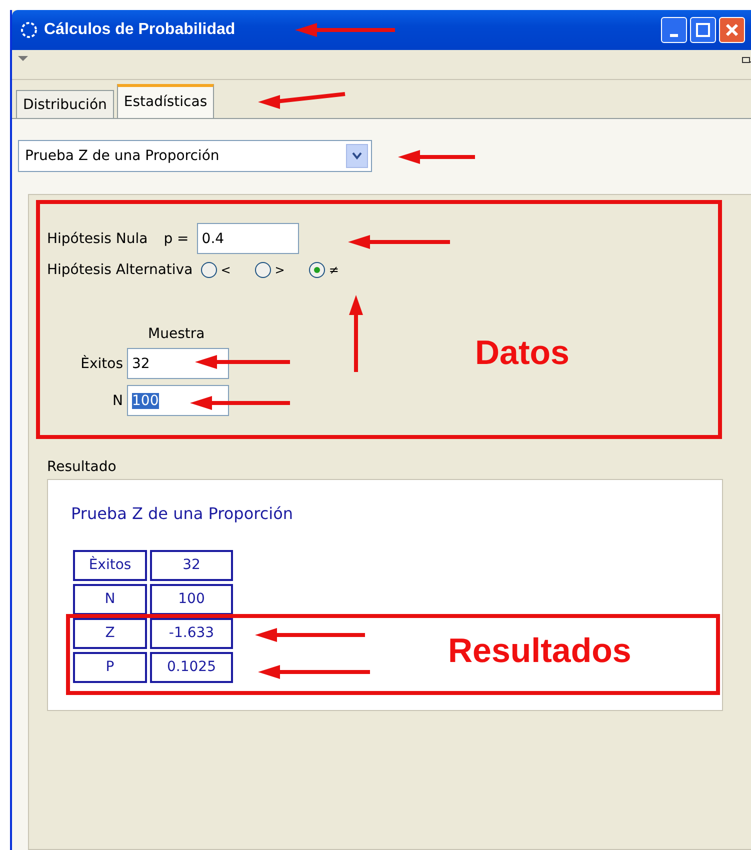 The height and width of the screenshot is (850, 751). I want to click on window-icon, so click(746, 61).